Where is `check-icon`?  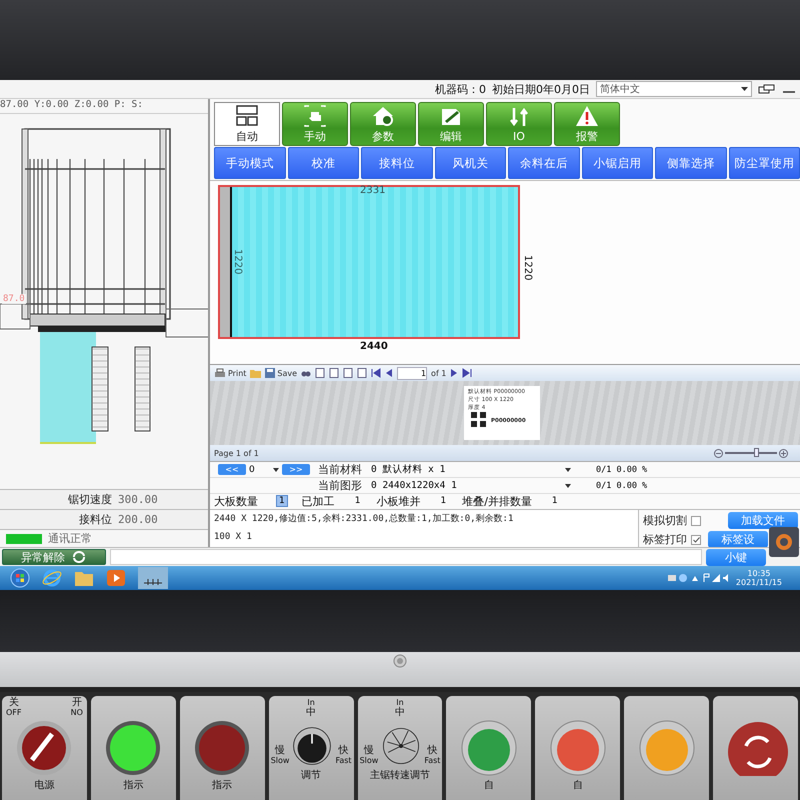
check-icon is located at coordinates (696, 539).